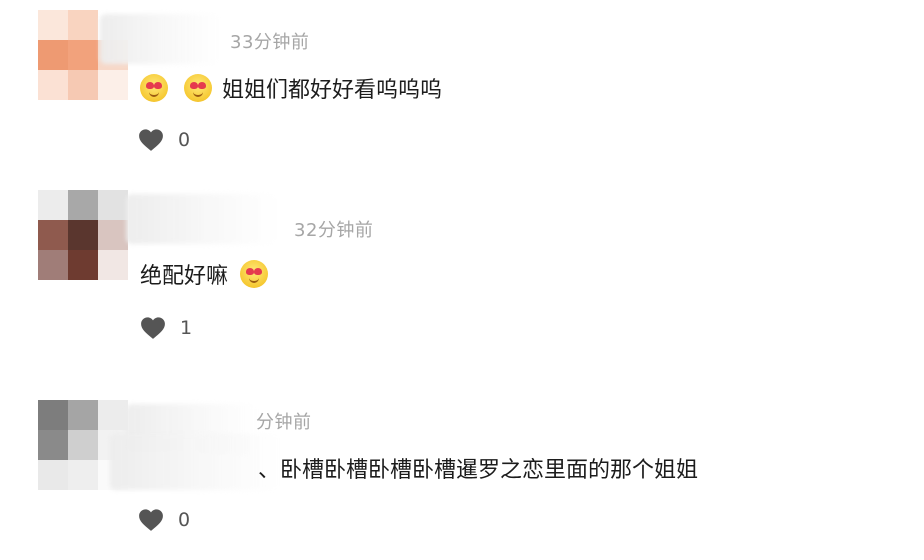  I want to click on comment-text-body: 、卧槽卧槽卧槽卧槽暹罗之恋里面的那个姐姐, so click(478, 470).